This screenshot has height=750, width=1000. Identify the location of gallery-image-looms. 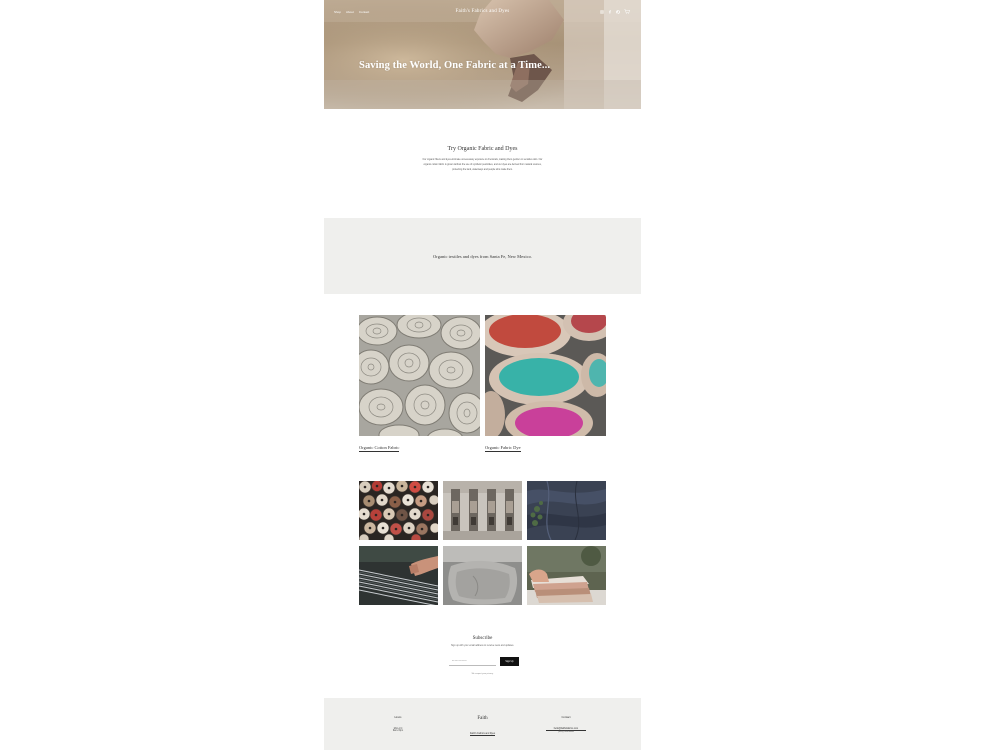
(482, 510).